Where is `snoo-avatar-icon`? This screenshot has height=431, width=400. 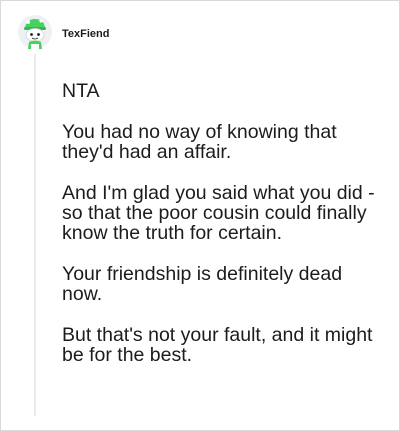
snoo-avatar-icon is located at coordinates (35, 32).